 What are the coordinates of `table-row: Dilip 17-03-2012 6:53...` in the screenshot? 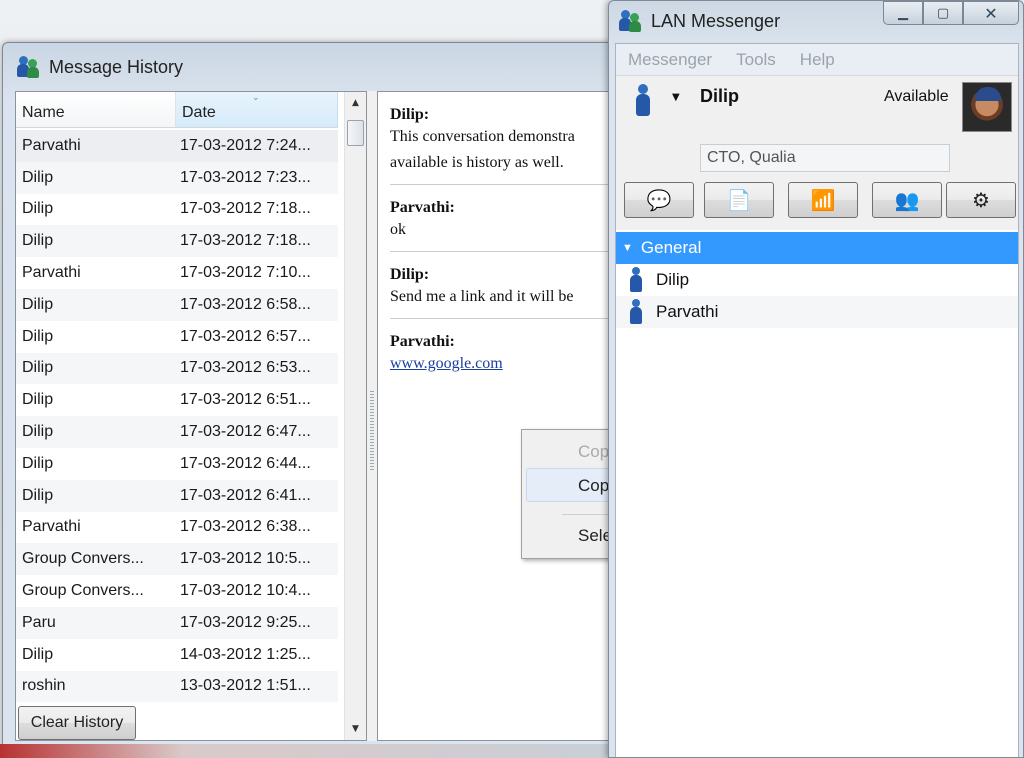 It's located at (177, 368).